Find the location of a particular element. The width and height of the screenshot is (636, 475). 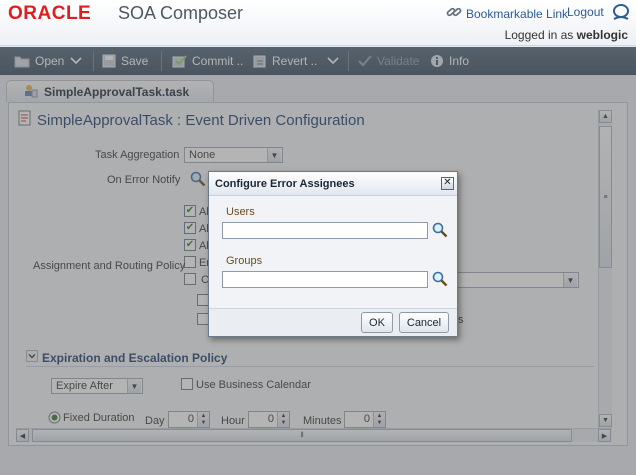

oracle-logo: ORACLE is located at coordinates (50, 13).